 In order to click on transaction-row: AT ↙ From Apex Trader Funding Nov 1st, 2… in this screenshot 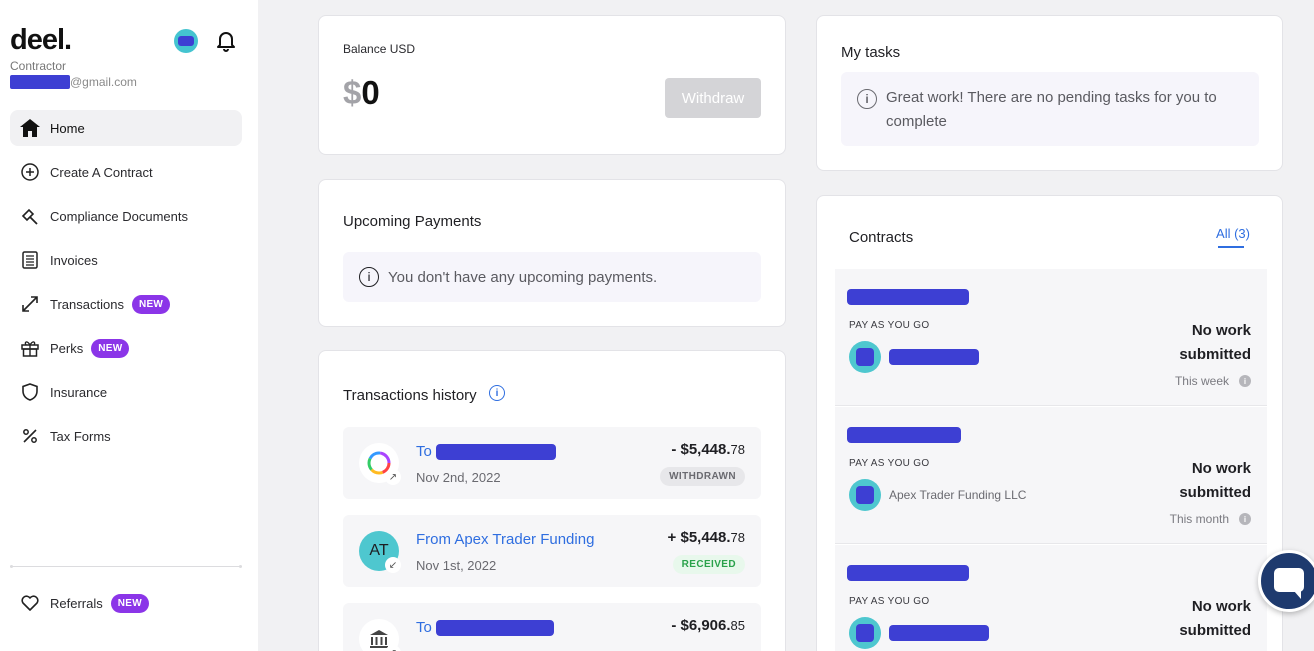, I will do `click(552, 551)`.